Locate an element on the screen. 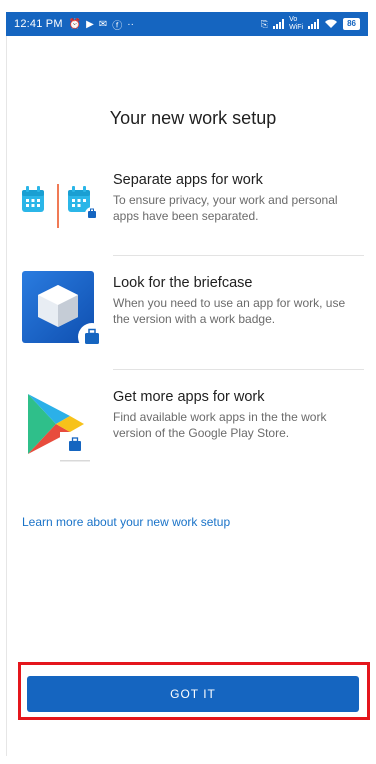 Image resolution: width=376 pixels, height=764 pixels. item-heading: Get more apps for work is located at coordinates (189, 397).